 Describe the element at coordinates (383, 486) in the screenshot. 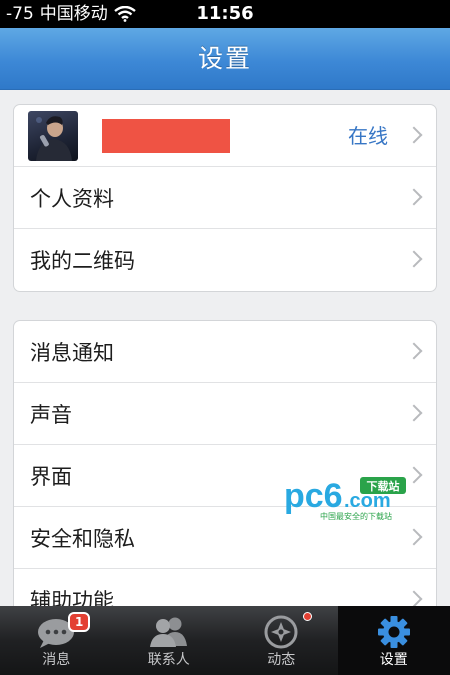

I see `watermark-tag: 下载站` at that location.